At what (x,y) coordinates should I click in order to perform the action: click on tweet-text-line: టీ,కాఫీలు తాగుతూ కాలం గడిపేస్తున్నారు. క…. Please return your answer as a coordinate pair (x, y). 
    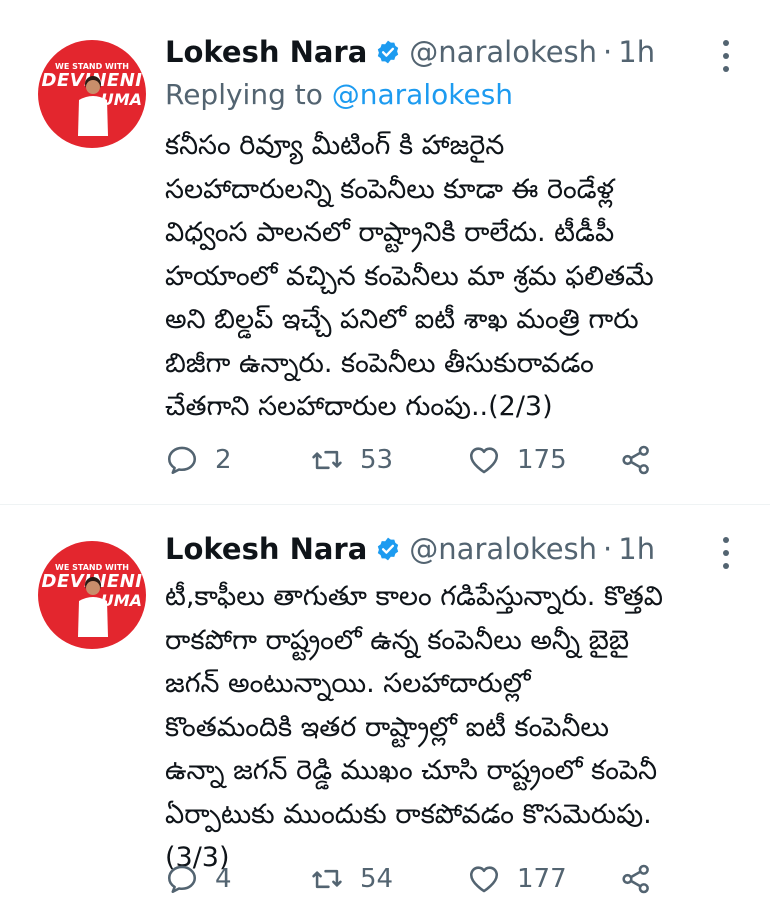
    Looking at the image, I should click on (414, 596).